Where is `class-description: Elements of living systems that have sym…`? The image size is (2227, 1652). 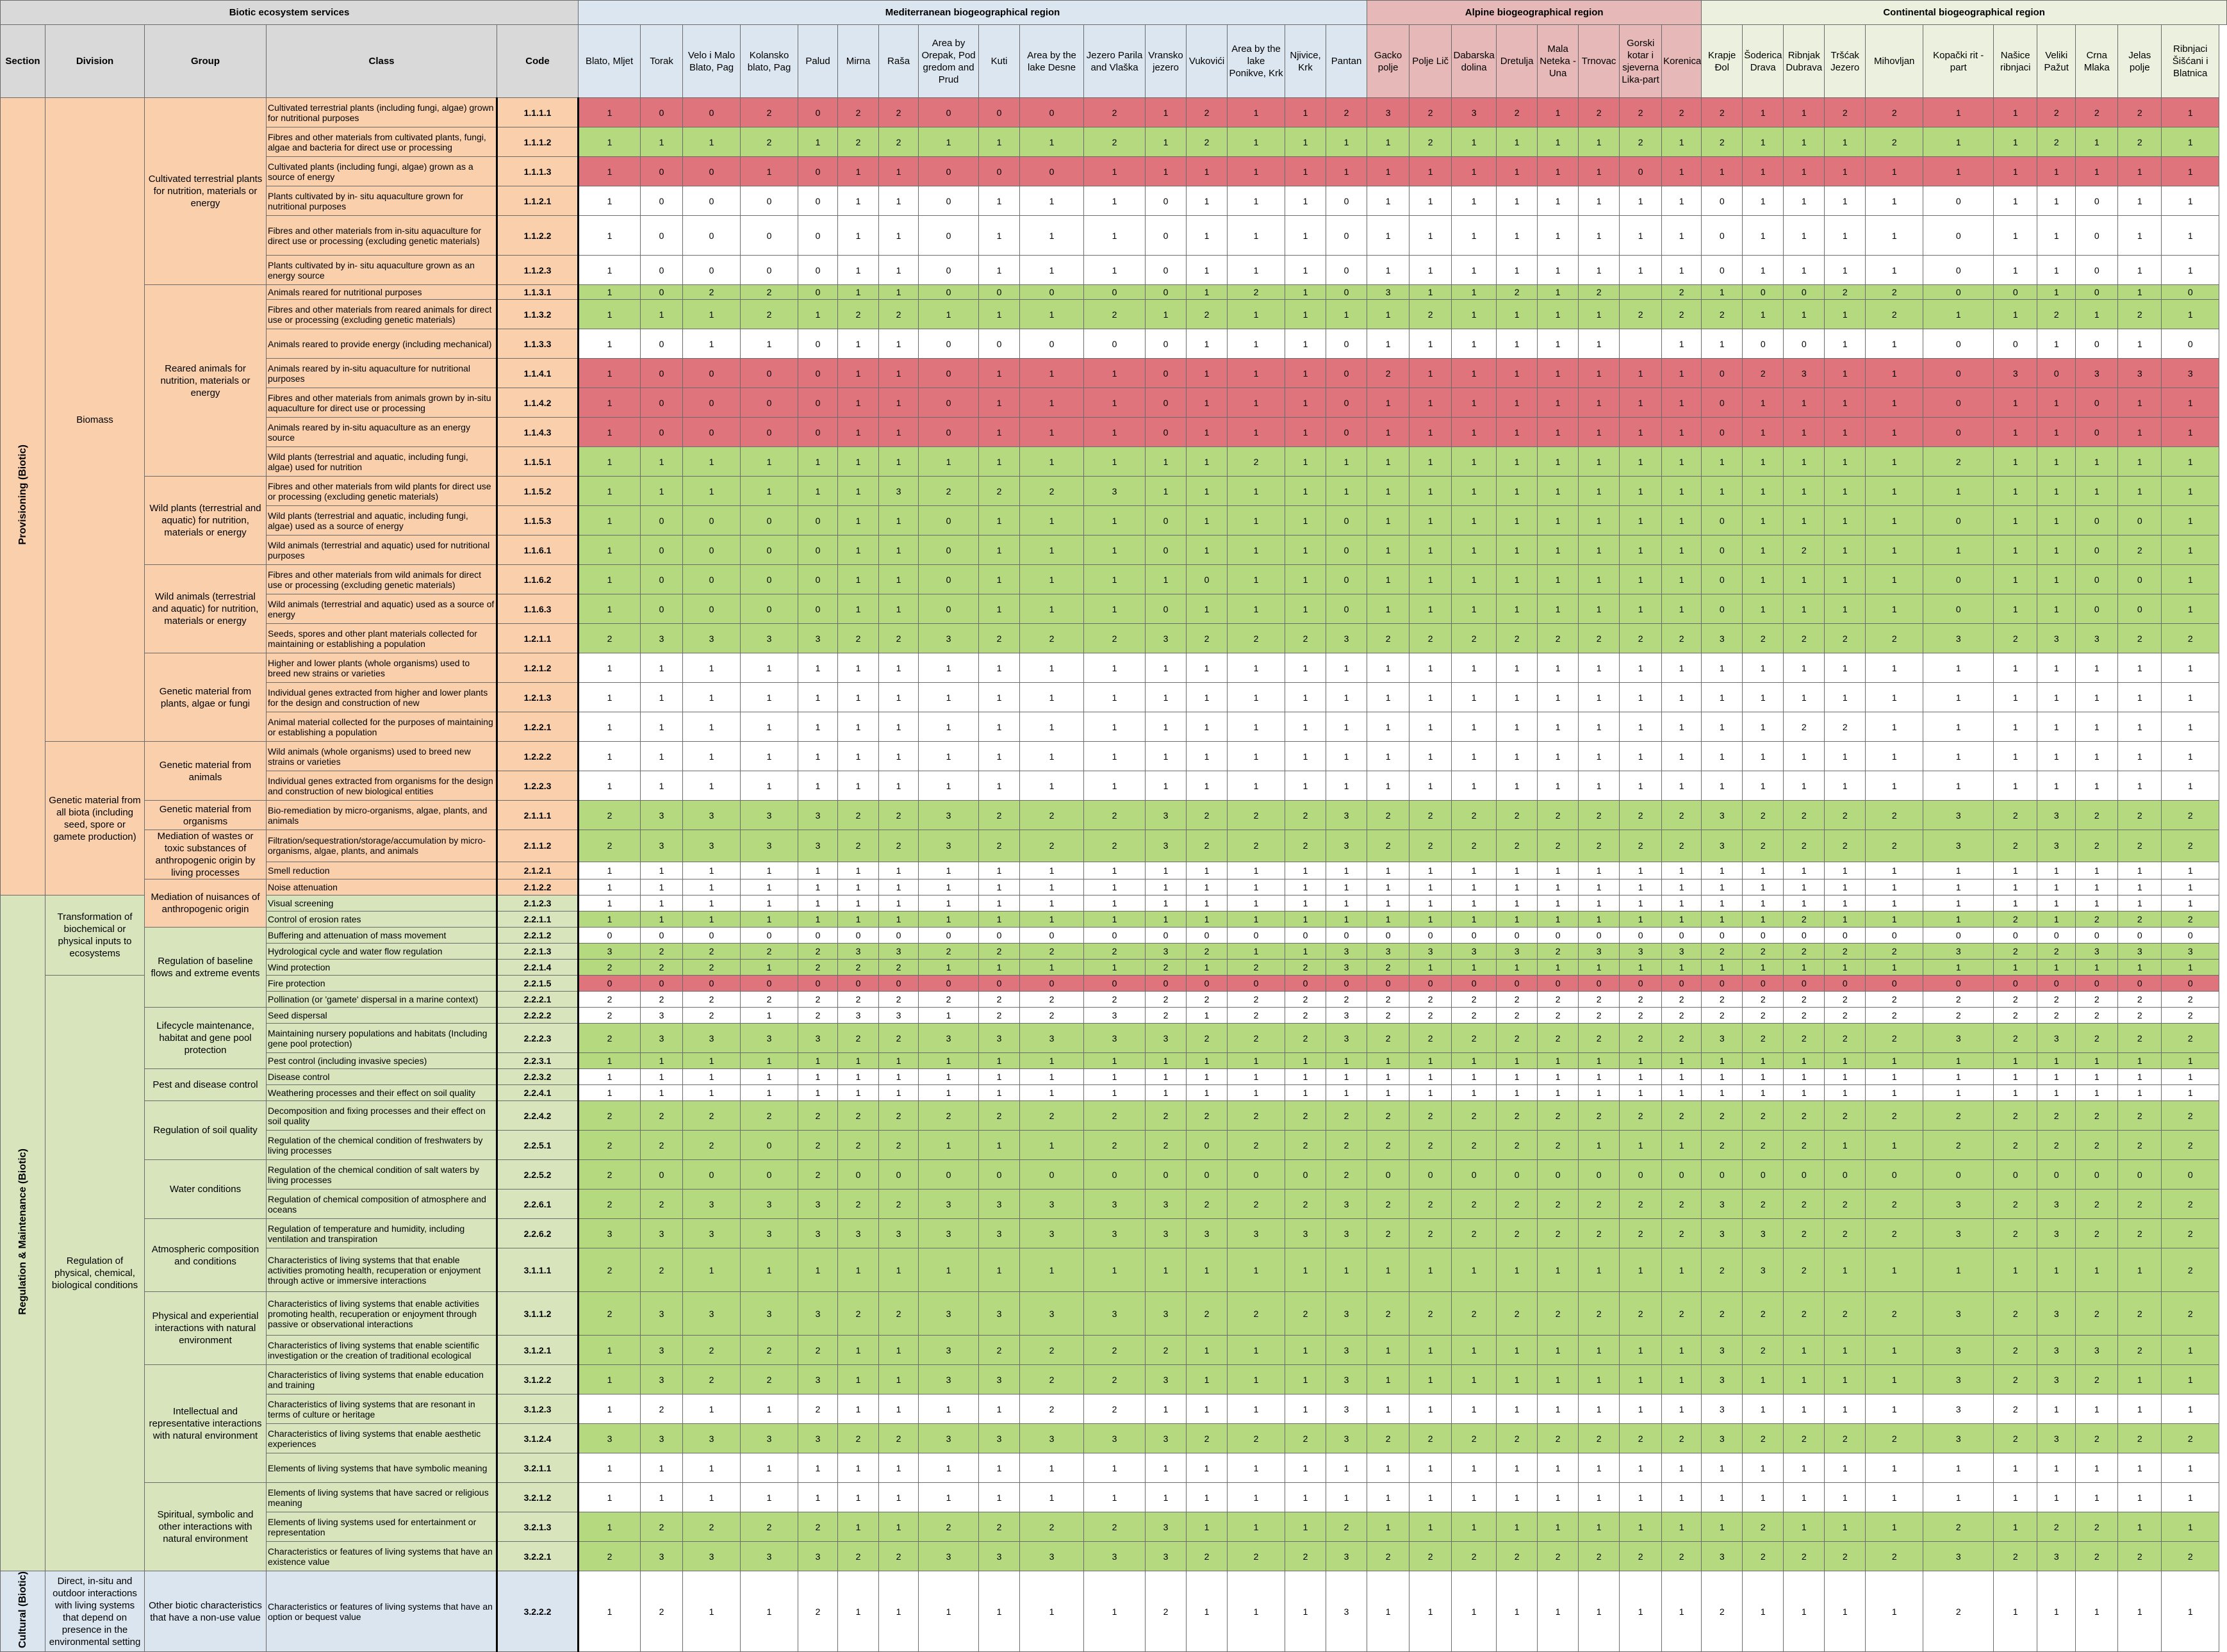 class-description: Elements of living systems that have sym… is located at coordinates (381, 1468).